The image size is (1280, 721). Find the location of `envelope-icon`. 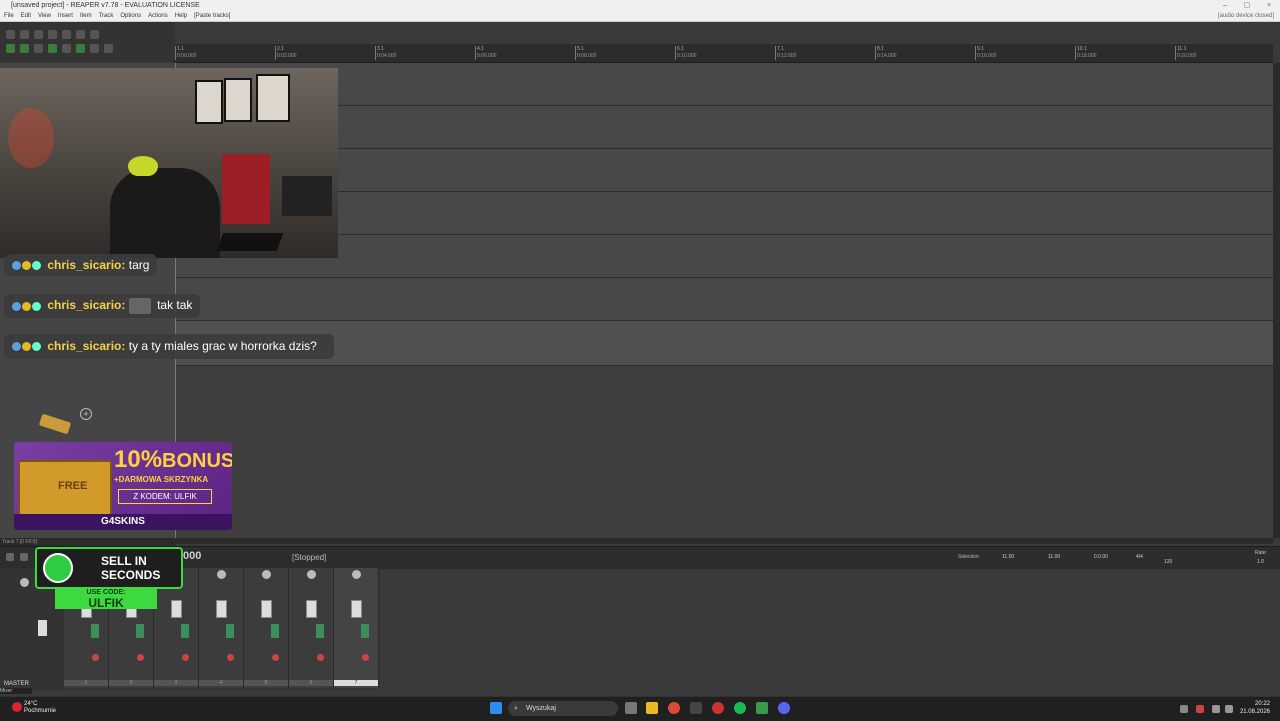

envelope-icon is located at coordinates (66, 48).